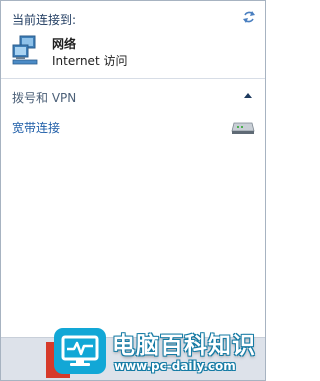 This screenshot has height=381, width=320. I want to click on network-status: Internet 访问, so click(90, 61).